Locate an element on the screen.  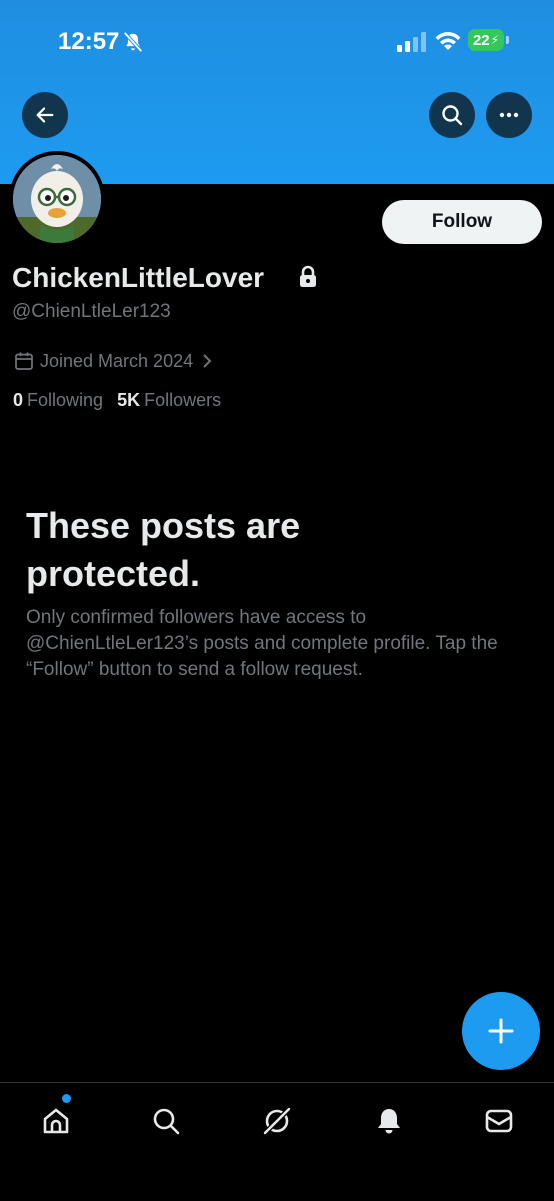
compose-button is located at coordinates (501, 1031).